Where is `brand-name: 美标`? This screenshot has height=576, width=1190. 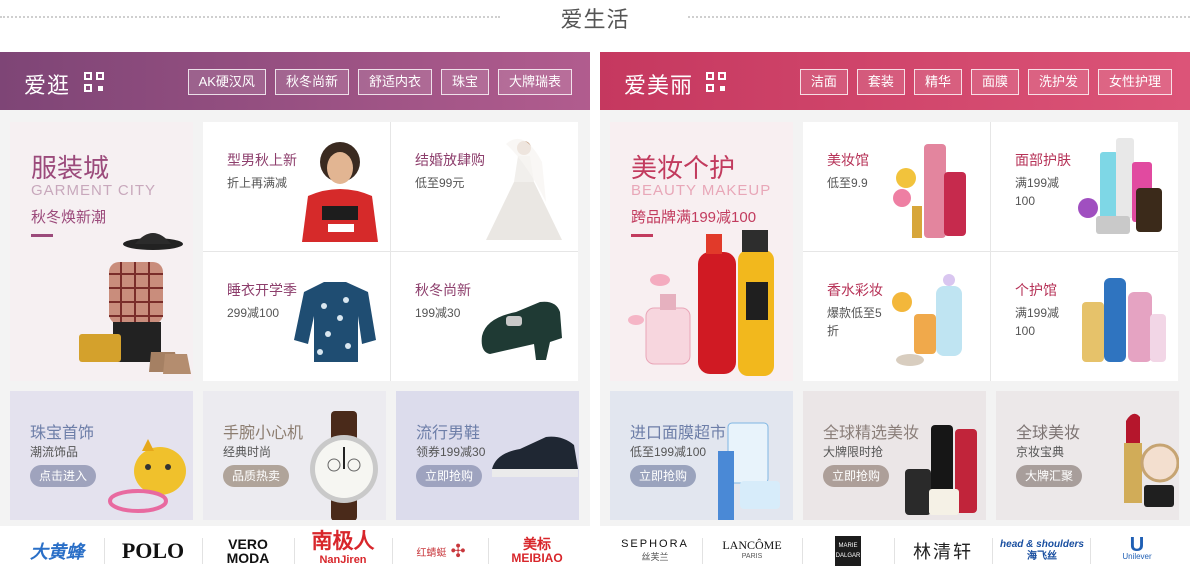
brand-name: 美标 is located at coordinates (537, 544).